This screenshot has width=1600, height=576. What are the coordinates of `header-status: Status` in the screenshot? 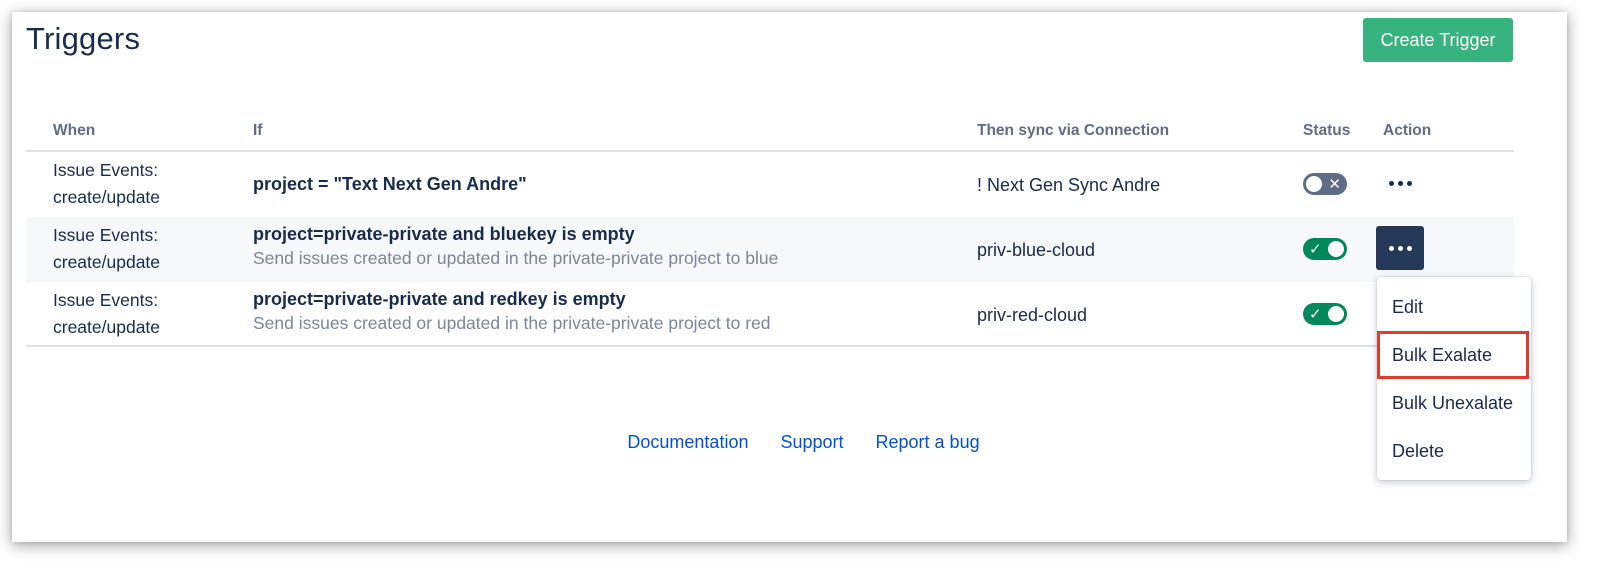 It's located at (1327, 130).